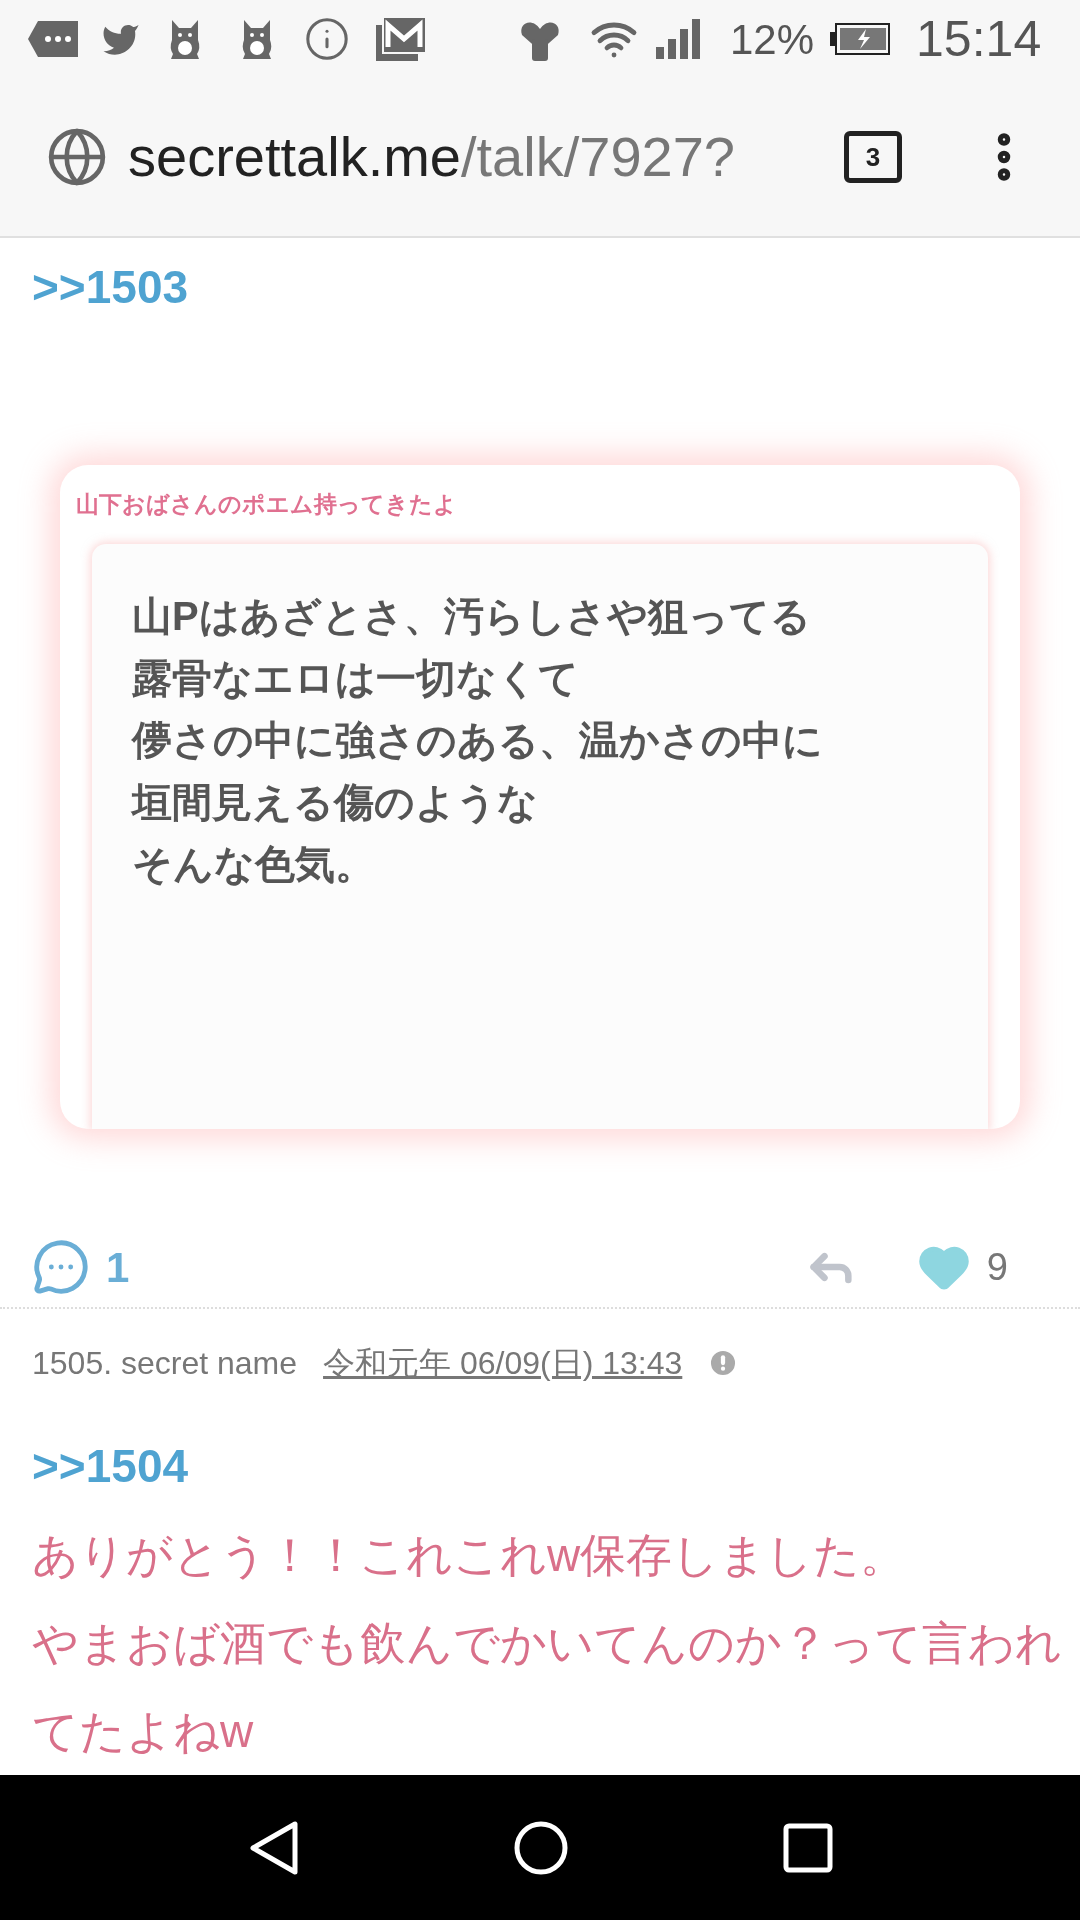 Image resolution: width=1080 pixels, height=1920 pixels. Describe the element at coordinates (356, 677) in the screenshot. I see `poem-line: 露骨なエロは一切なくて` at that location.